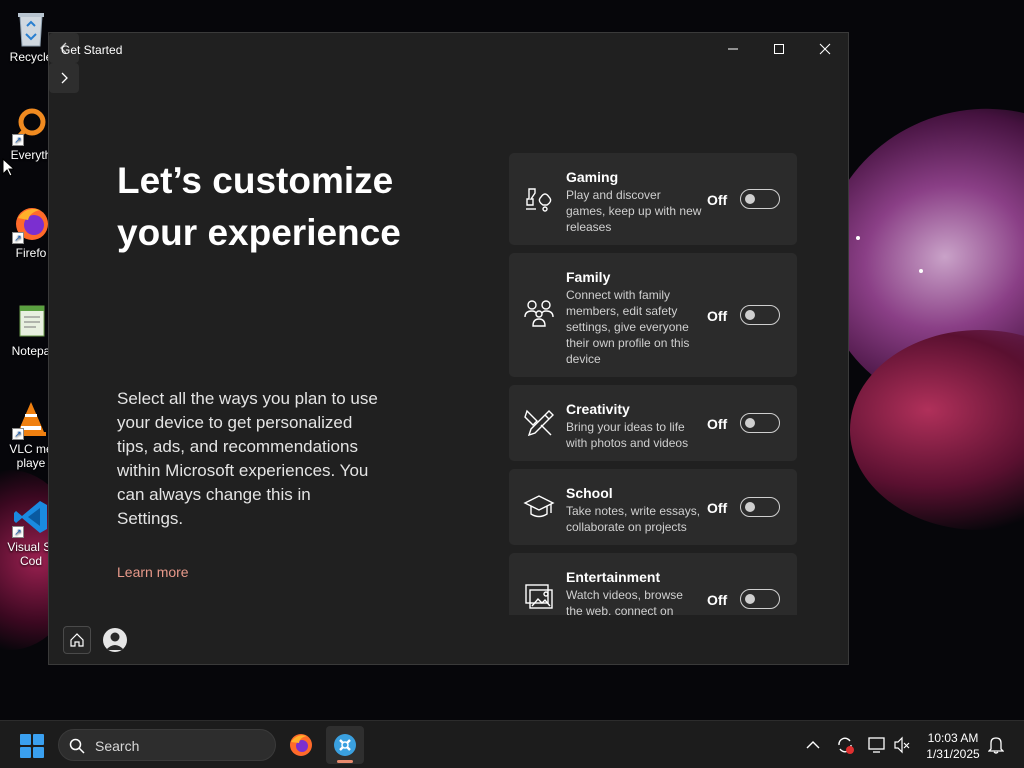 The width and height of the screenshot is (1024, 768). Describe the element at coordinates (760, 507) in the screenshot. I see `school-toggle` at that location.